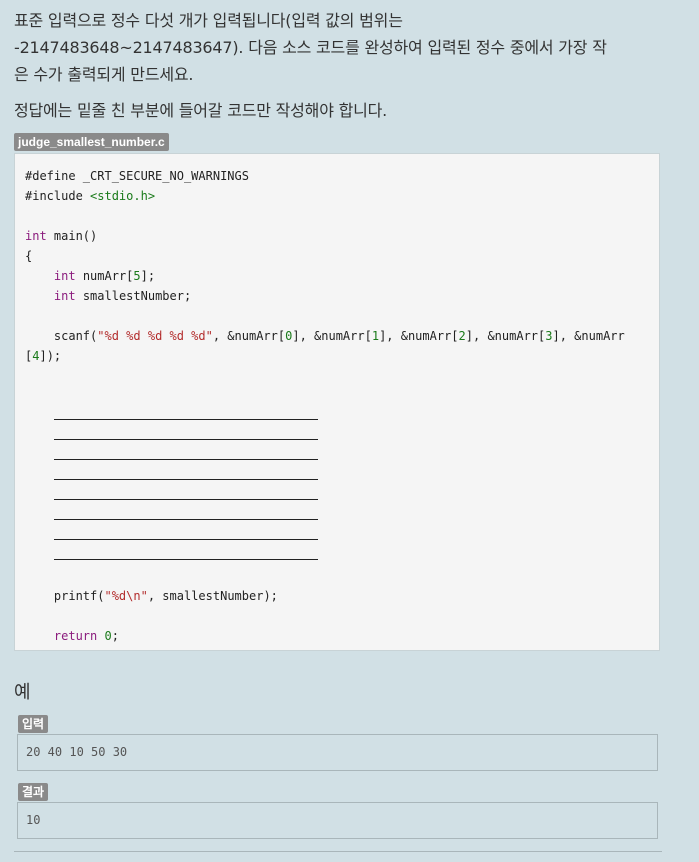  Describe the element at coordinates (75, 336) in the screenshot. I see `code-text: scanf(` at that location.